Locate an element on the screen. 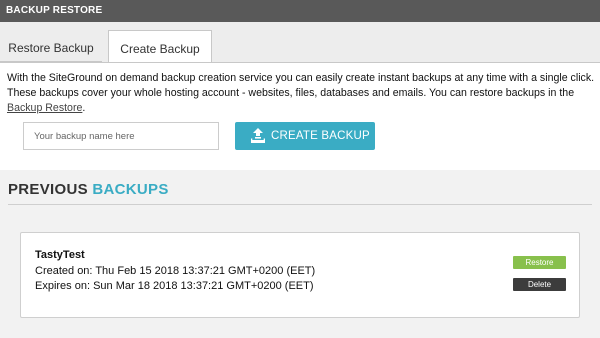  tab-label: Restore Backup is located at coordinates (51, 48).